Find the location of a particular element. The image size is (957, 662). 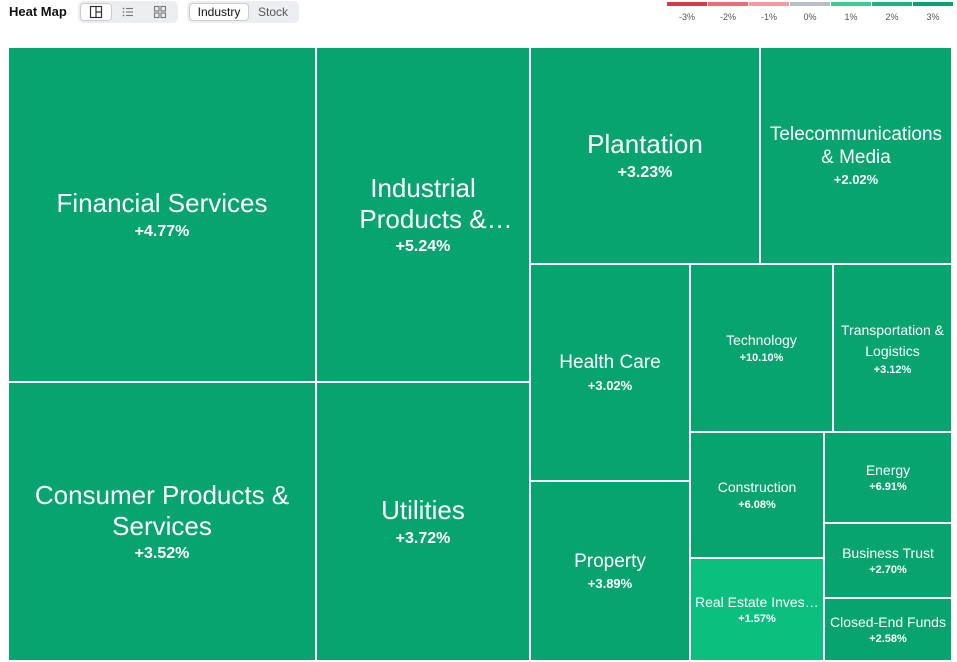

tile-technology: Technology +10.10% is located at coordinates (761, 348).